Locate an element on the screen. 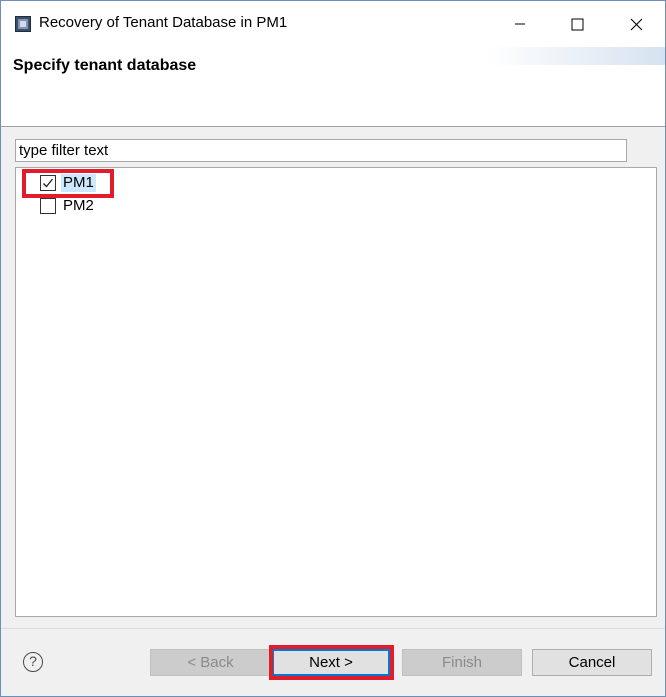 The image size is (666, 697). maximize-button is located at coordinates (577, 24).